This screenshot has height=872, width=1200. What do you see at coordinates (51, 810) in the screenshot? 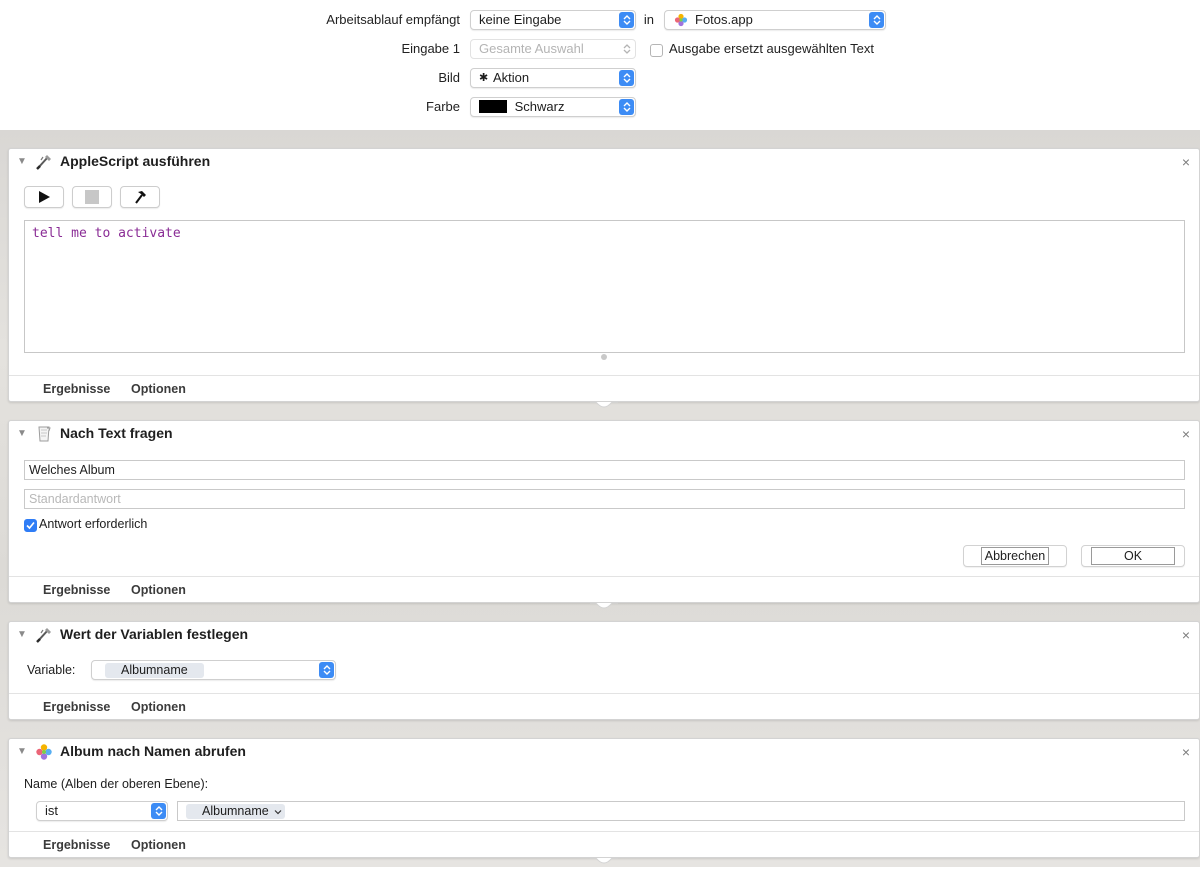
I see `operator-value: ist` at bounding box center [51, 810].